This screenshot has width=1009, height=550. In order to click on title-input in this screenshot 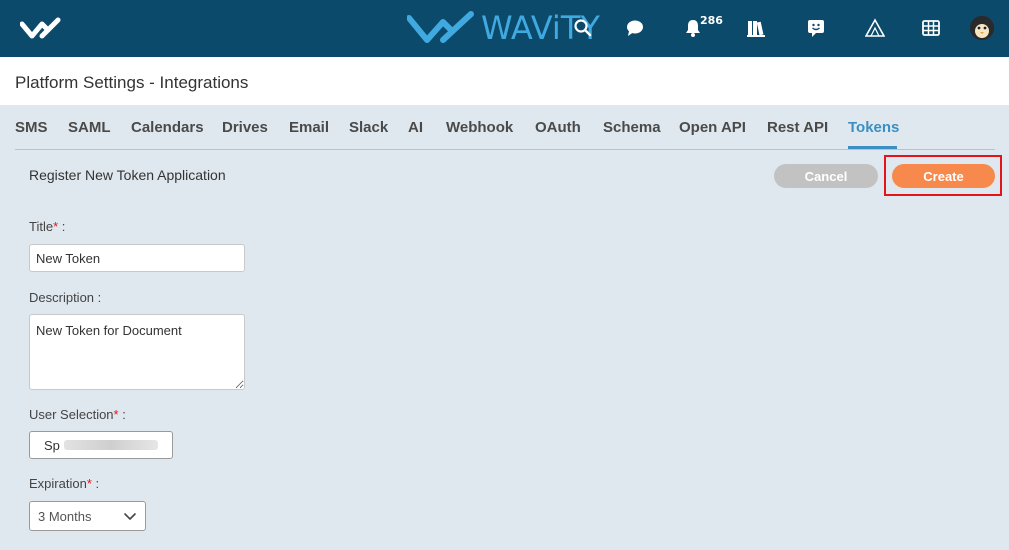, I will do `click(137, 258)`.